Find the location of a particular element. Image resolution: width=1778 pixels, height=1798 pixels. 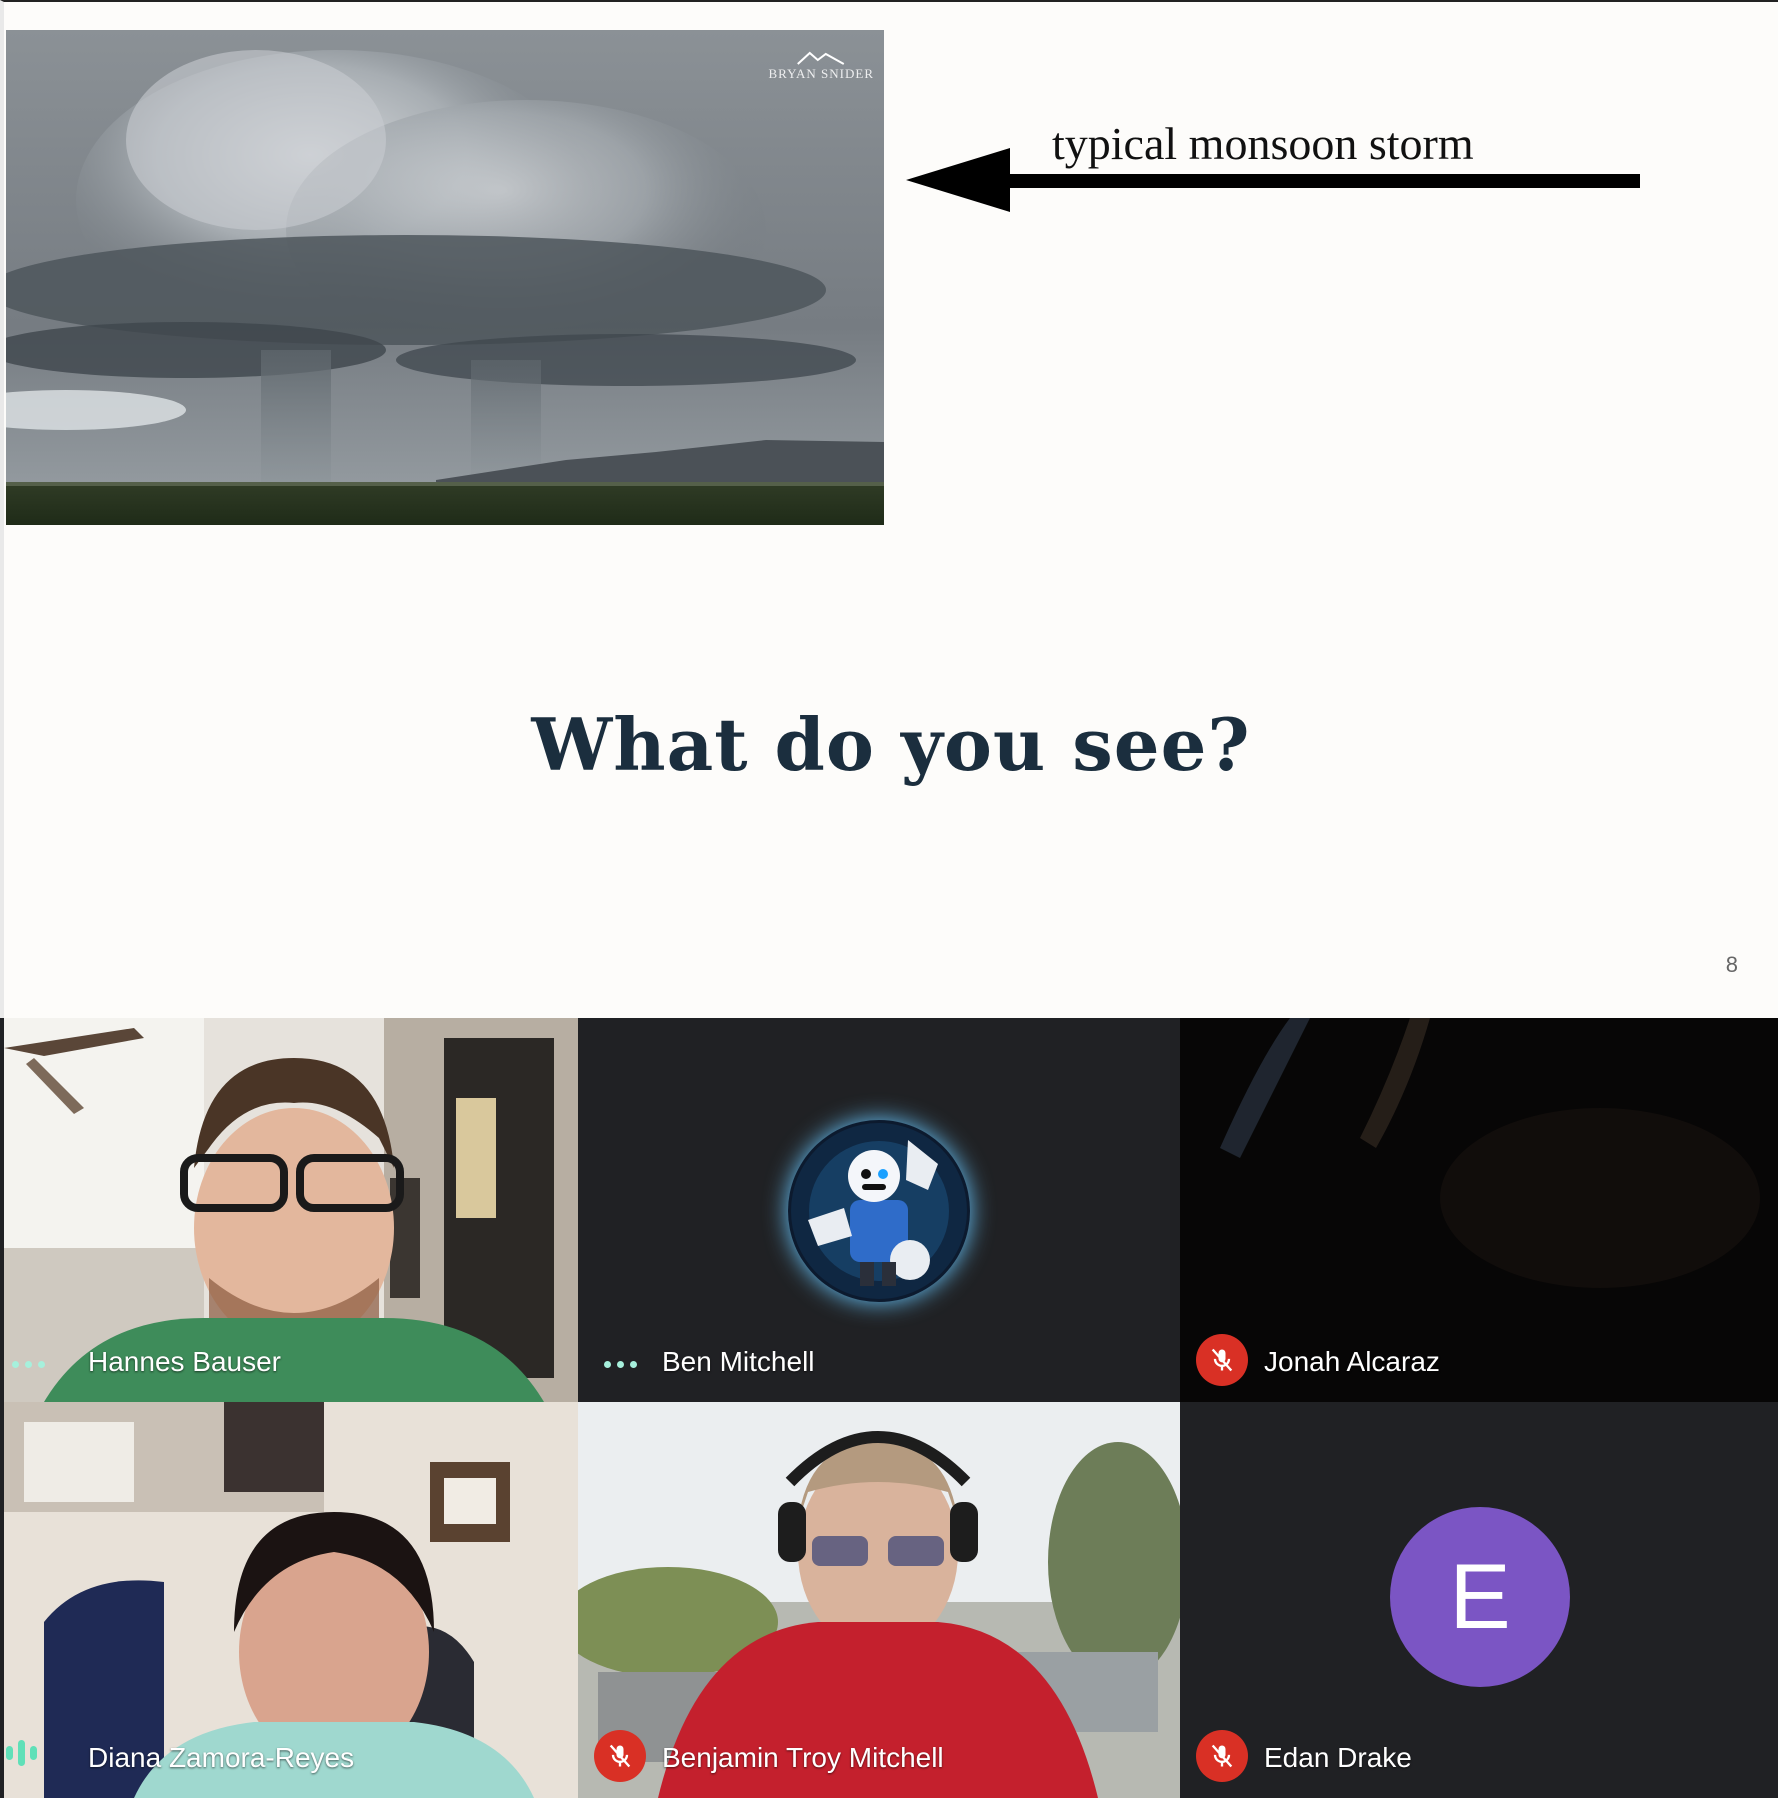

participant-tile-hannes-bauser: Hannes Bauser is located at coordinates (291, 1210).